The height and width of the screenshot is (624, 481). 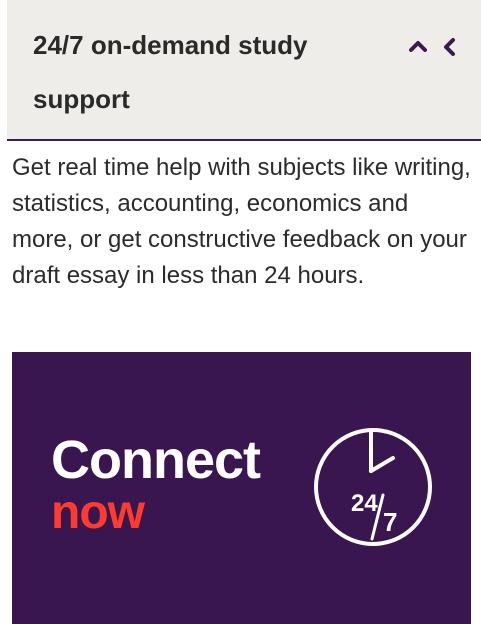 What do you see at coordinates (390, 522) in the screenshot?
I see `clock-days-label: 7` at bounding box center [390, 522].